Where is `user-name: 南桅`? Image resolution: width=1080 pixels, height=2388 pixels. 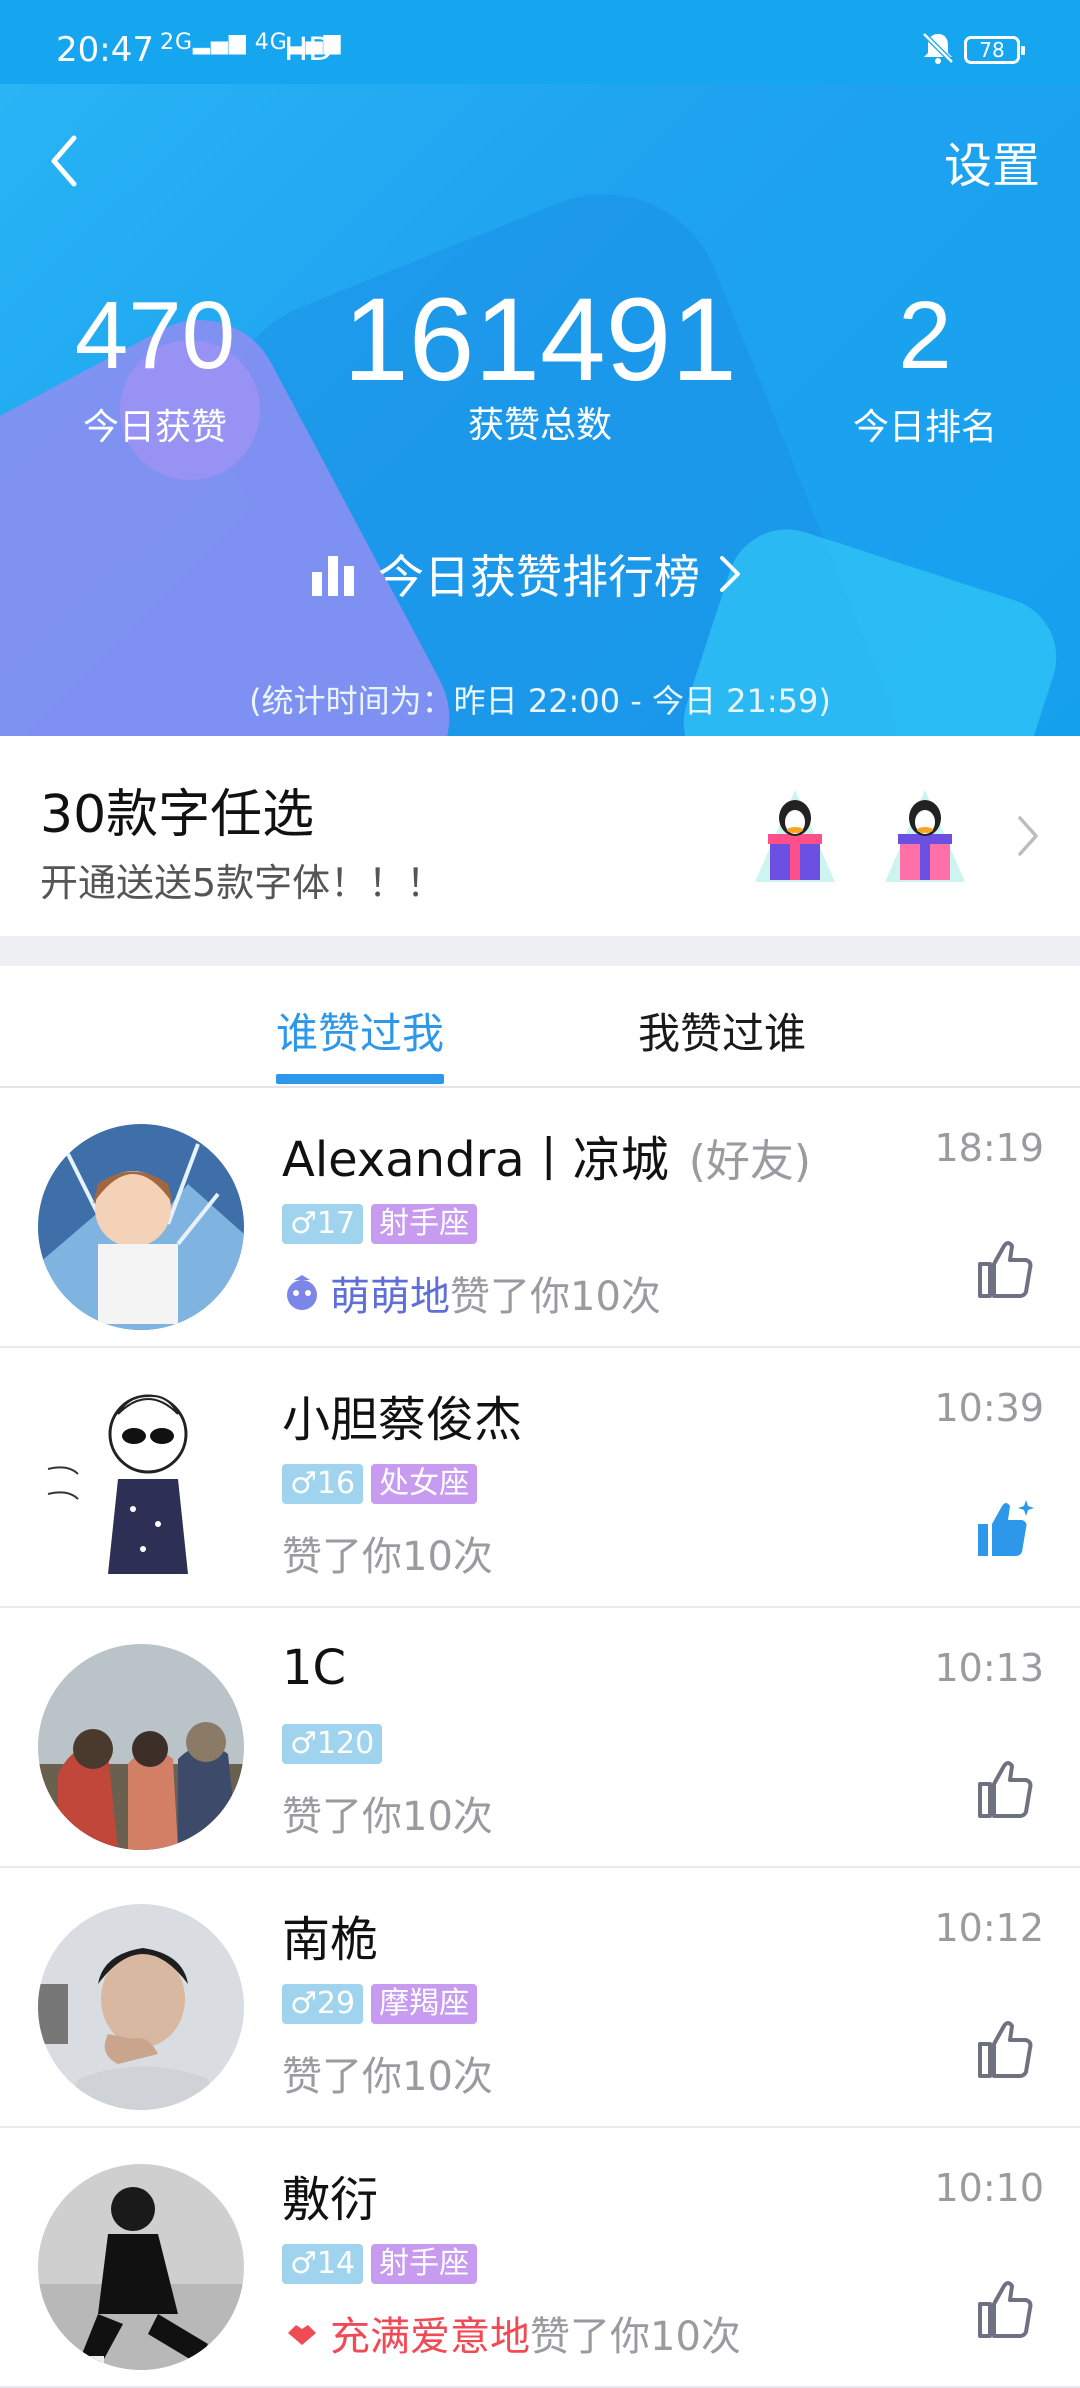 user-name: 南桅 is located at coordinates (330, 1935).